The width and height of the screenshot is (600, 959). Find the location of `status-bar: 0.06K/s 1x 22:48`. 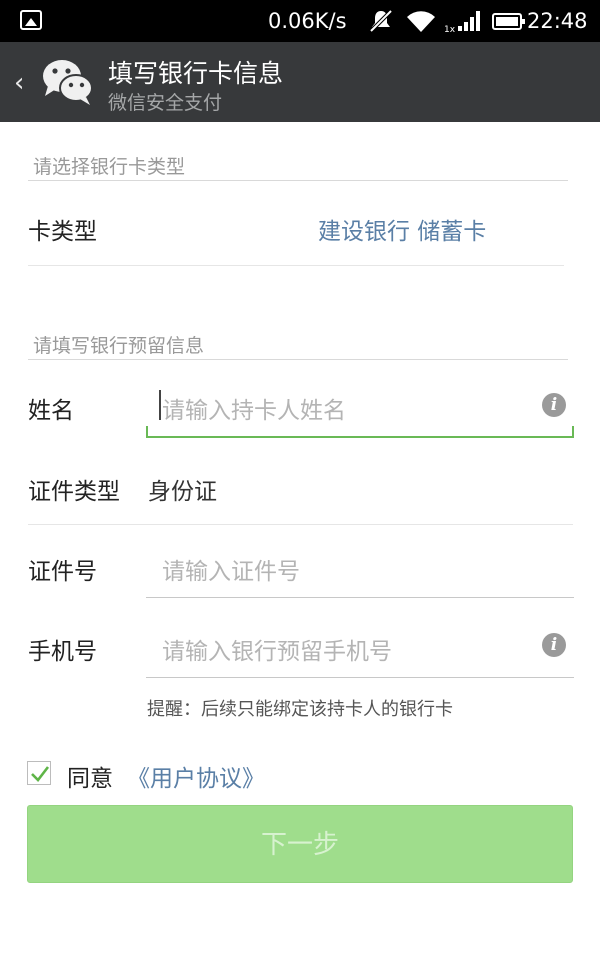

status-bar: 0.06K/s 1x 22:48 is located at coordinates (300, 21).